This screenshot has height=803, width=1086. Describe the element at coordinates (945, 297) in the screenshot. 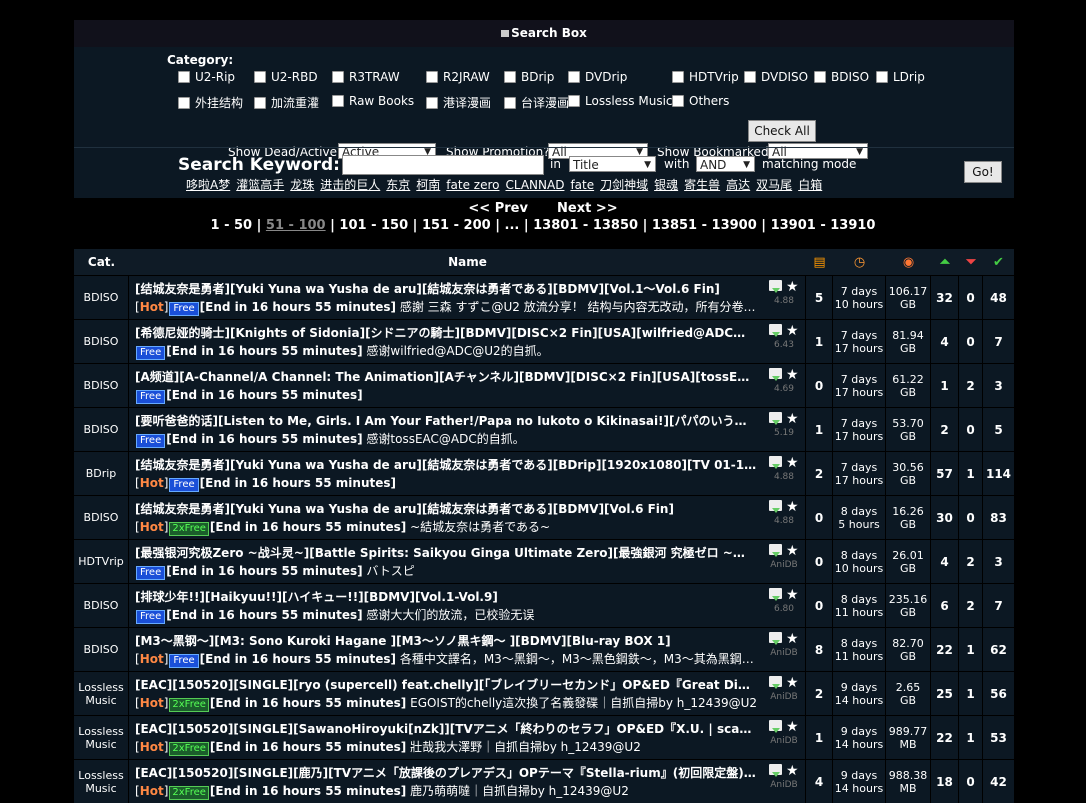

I see `seeders-count: 32` at that location.